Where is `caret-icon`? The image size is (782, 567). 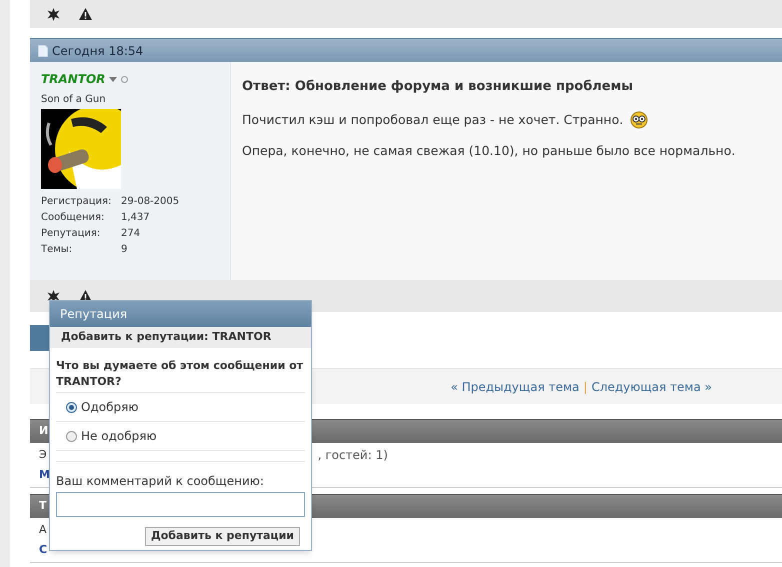
caret-icon is located at coordinates (113, 79).